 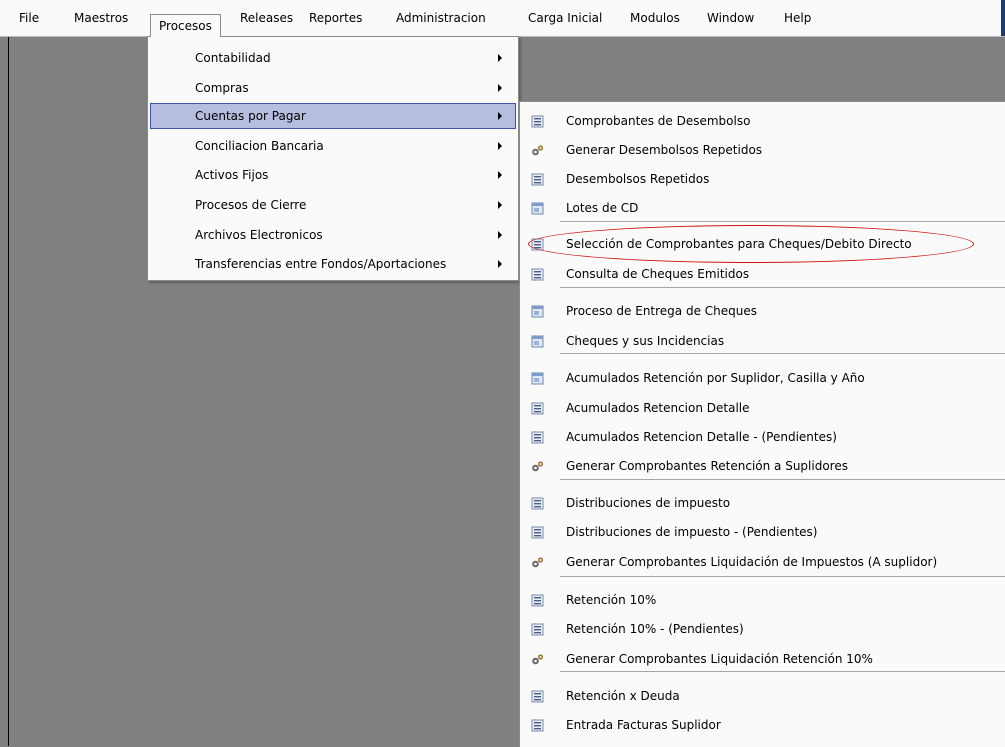 I want to click on procesos-item-transferencias: Transferencias entre Fondos/Aportaciones, so click(x=333, y=264).